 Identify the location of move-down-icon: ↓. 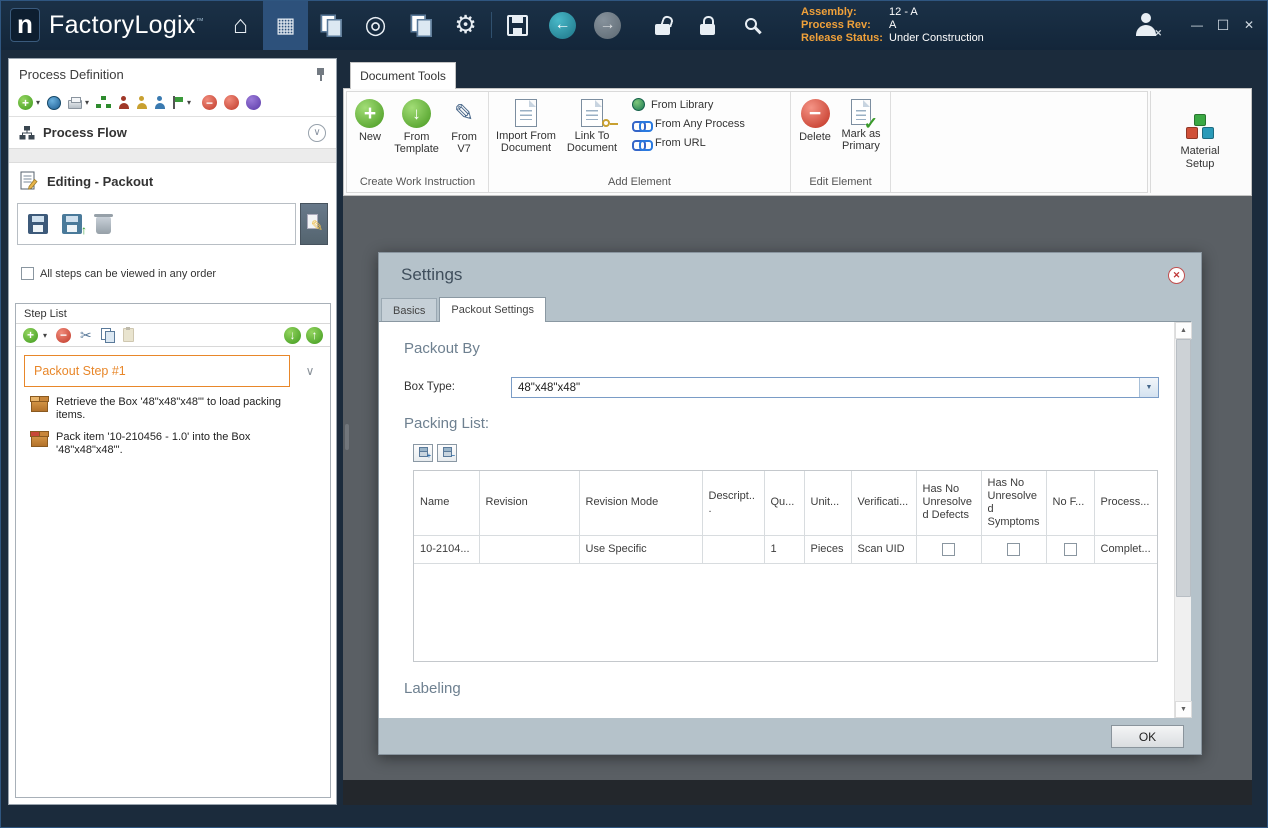
(292, 335).